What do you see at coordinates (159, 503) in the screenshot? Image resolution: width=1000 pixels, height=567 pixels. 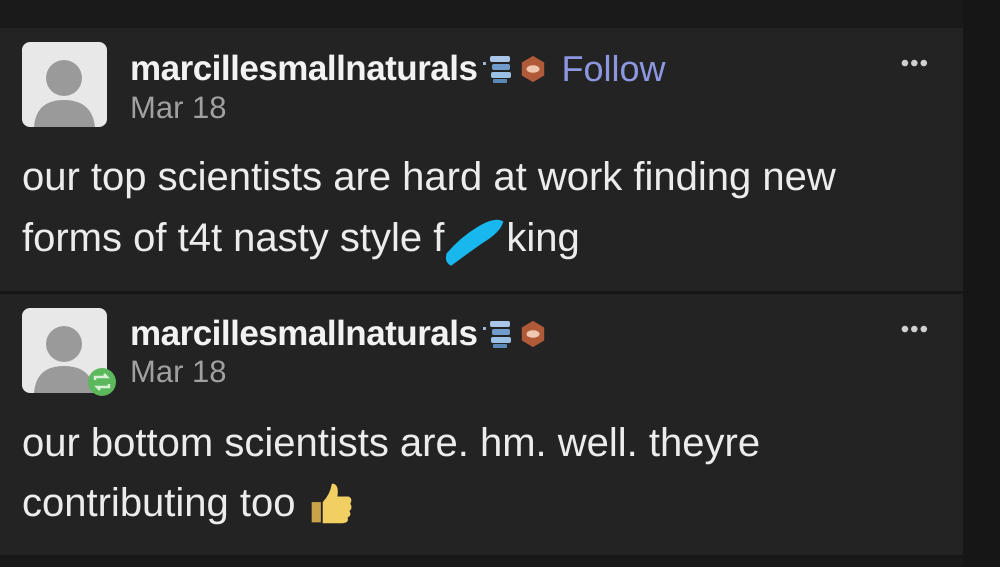 I see `post-text: contributing too` at bounding box center [159, 503].